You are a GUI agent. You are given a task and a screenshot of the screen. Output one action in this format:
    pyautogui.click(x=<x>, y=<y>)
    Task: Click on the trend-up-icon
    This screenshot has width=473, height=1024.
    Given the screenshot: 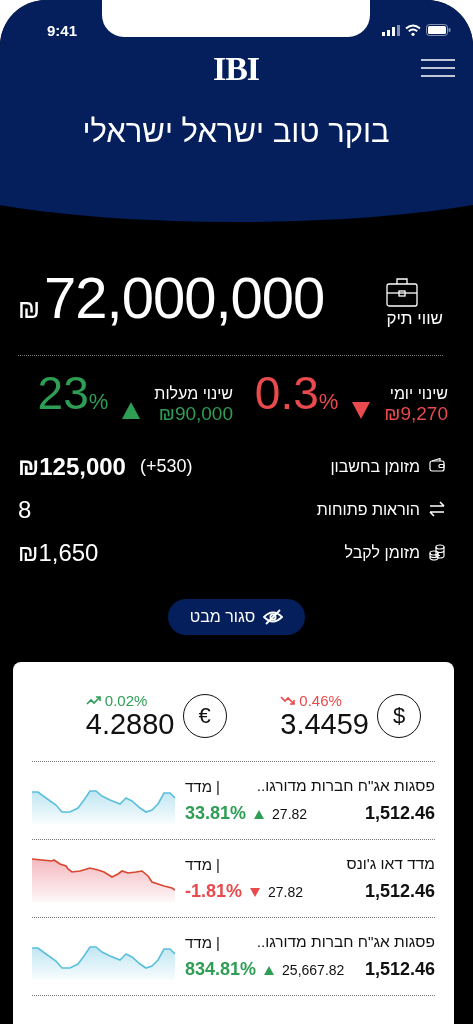 What is the action you would take?
    pyautogui.click(x=93, y=700)
    